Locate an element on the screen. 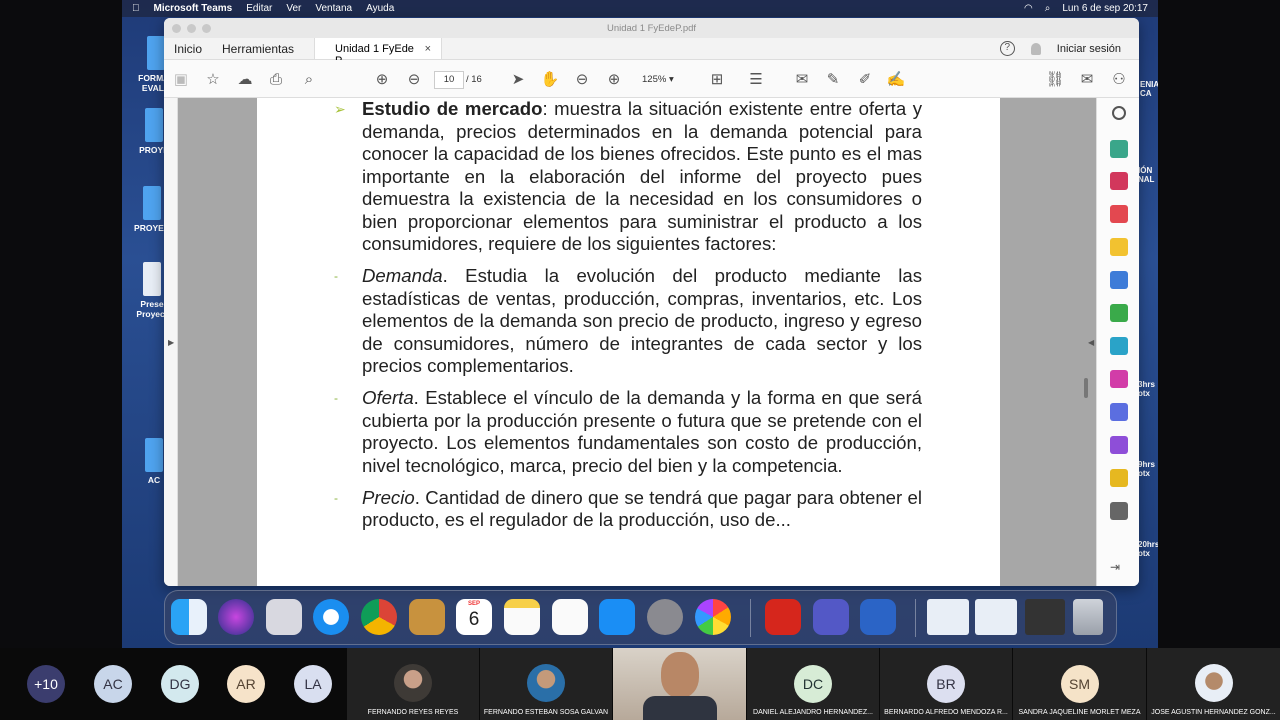  zoom-out-icon: ⊖ is located at coordinates (582, 79).